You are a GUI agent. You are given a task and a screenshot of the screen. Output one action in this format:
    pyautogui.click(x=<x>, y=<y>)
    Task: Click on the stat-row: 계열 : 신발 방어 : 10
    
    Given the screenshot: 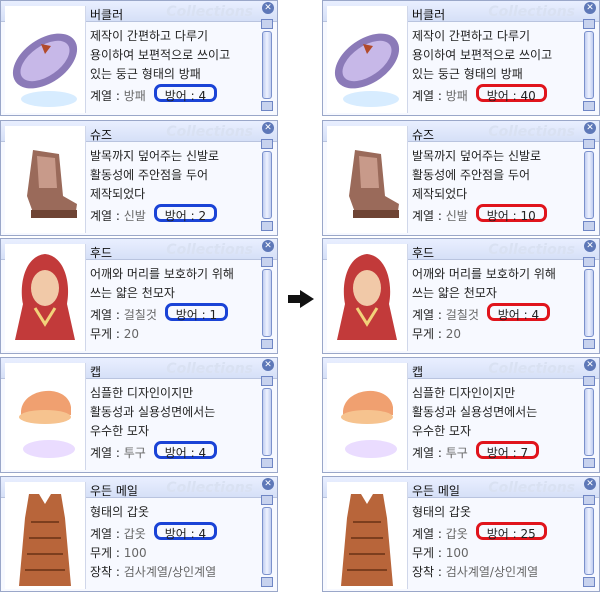 What is the action you would take?
    pyautogui.click(x=492, y=215)
    